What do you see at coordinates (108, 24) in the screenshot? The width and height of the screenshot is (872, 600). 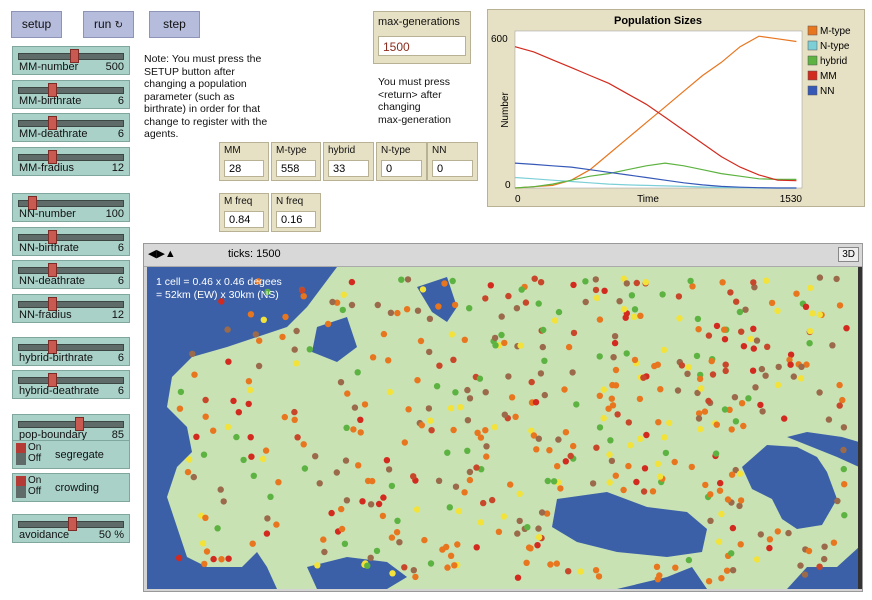 I see `run-button: run ↻` at bounding box center [108, 24].